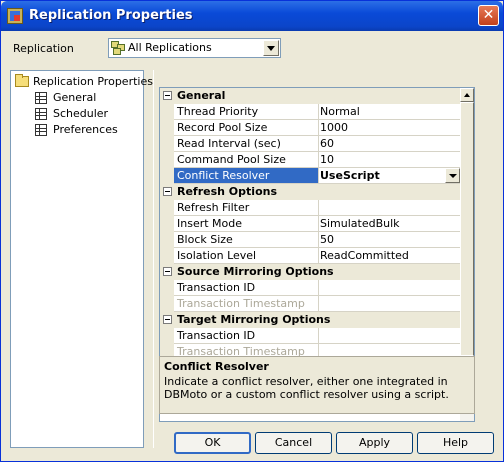  What do you see at coordinates (85, 129) in the screenshot?
I see `tree-item-label: Preferences` at bounding box center [85, 129].